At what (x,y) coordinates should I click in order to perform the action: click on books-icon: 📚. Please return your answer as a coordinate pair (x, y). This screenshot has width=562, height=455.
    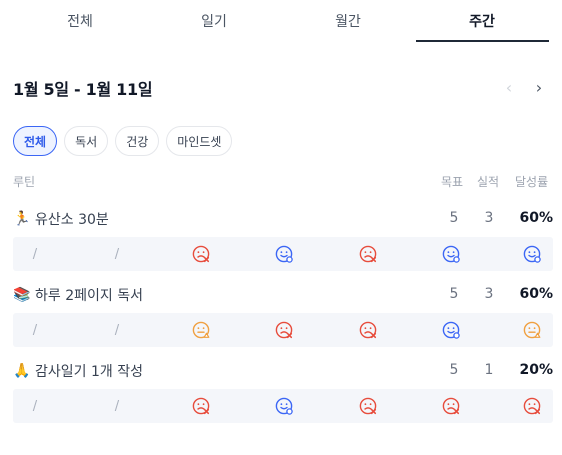
    Looking at the image, I should click on (22, 295).